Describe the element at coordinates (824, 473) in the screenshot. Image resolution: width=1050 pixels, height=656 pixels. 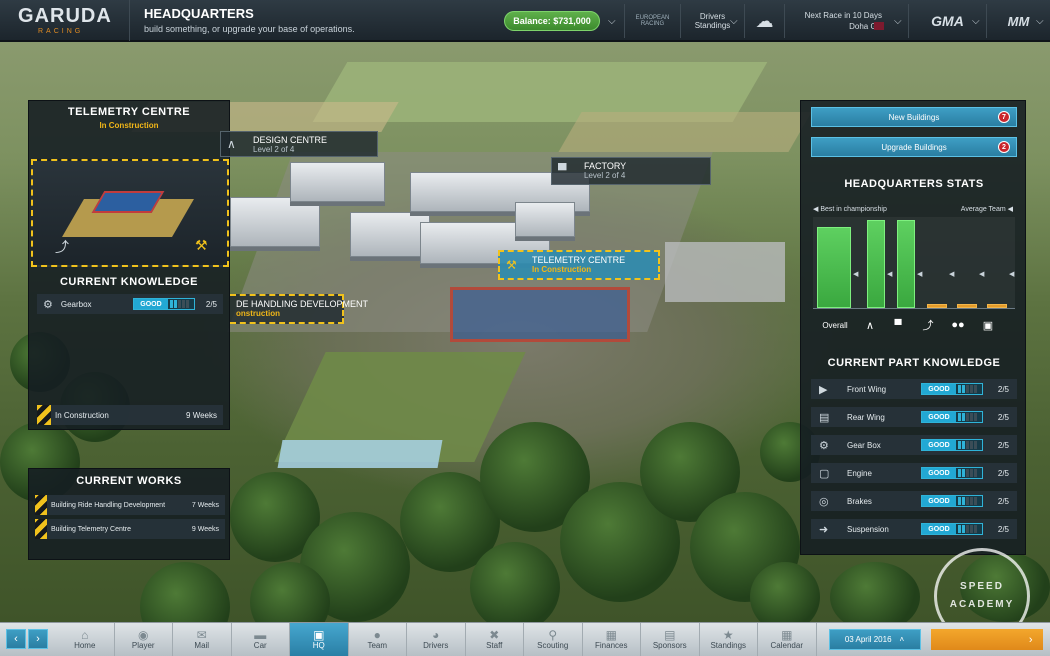
I see `engine-icon: ▢` at that location.